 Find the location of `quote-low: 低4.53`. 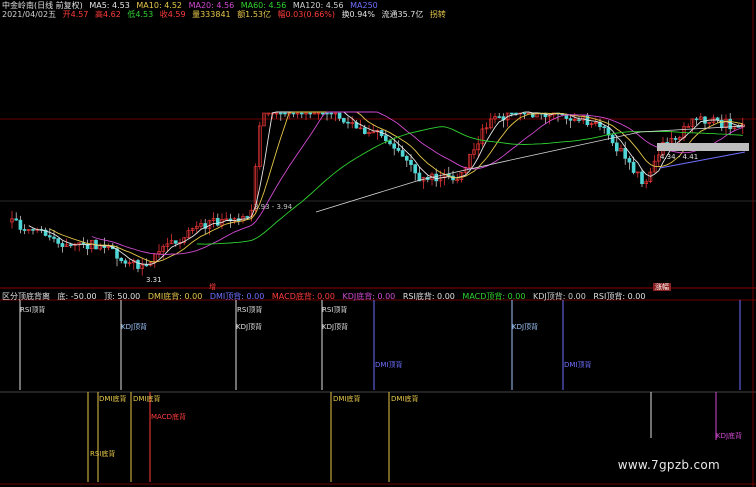

quote-low: 低4.53 is located at coordinates (140, 14).